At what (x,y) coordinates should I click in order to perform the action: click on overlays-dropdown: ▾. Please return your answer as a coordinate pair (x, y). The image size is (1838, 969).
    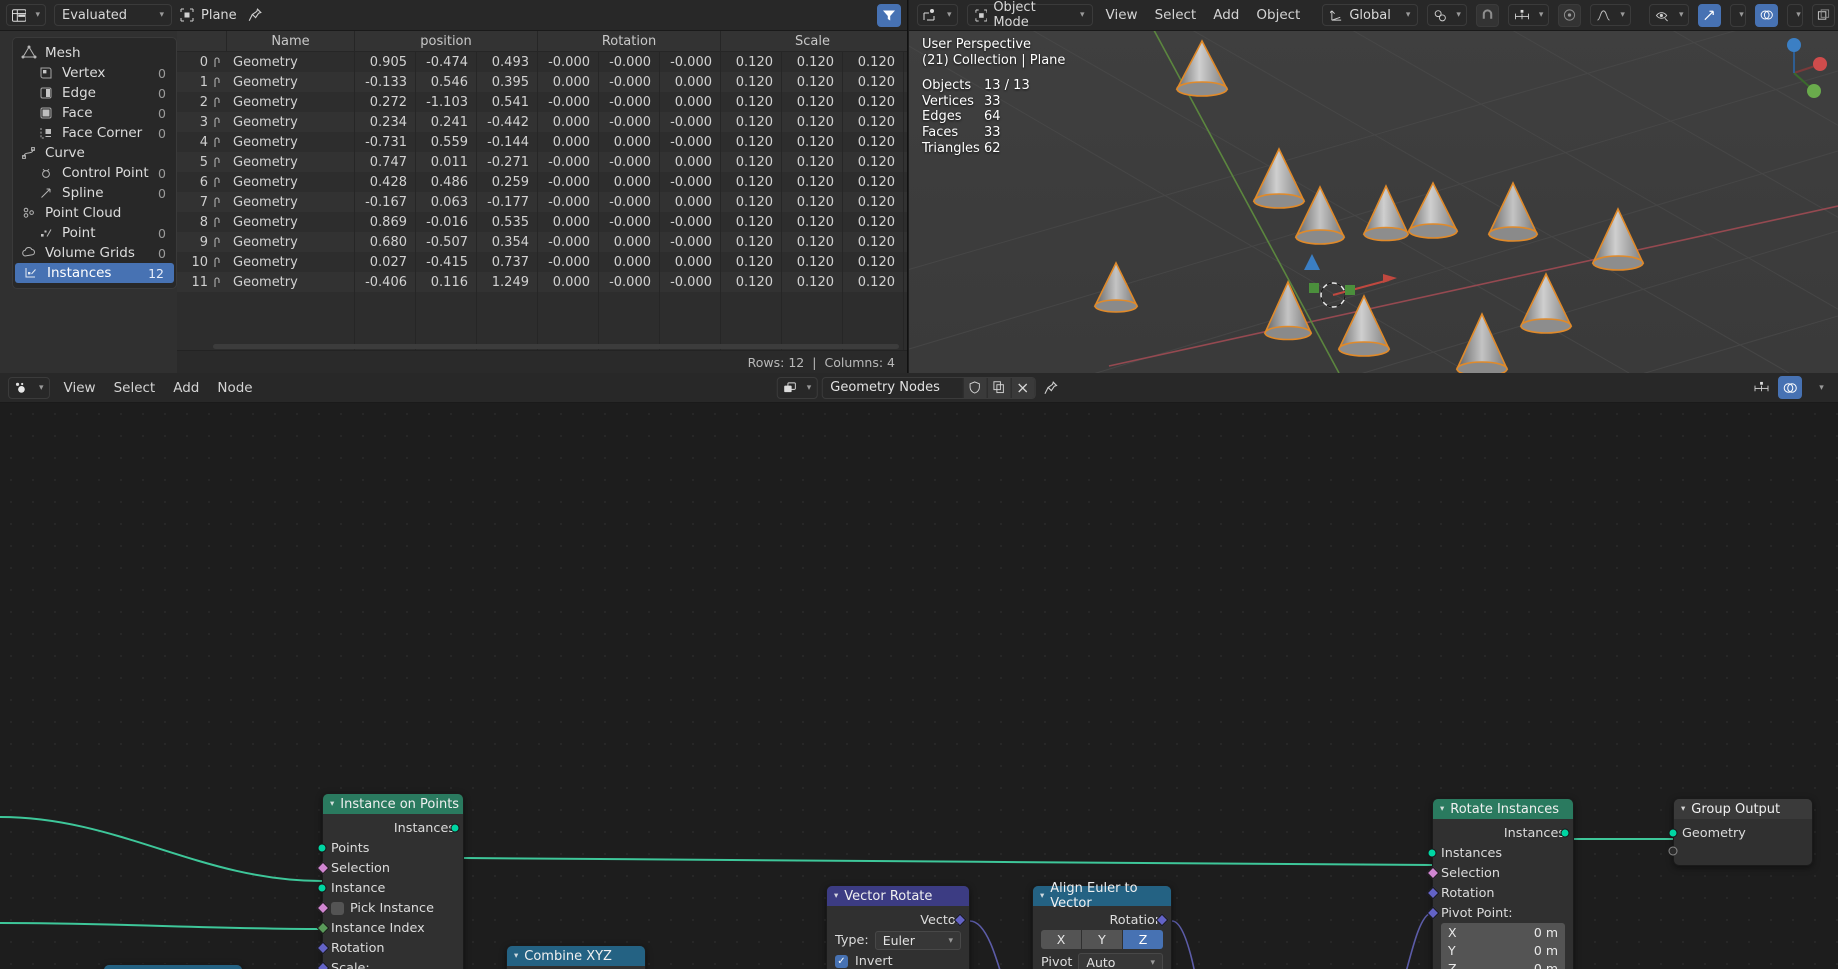
    Looking at the image, I should click on (1795, 15).